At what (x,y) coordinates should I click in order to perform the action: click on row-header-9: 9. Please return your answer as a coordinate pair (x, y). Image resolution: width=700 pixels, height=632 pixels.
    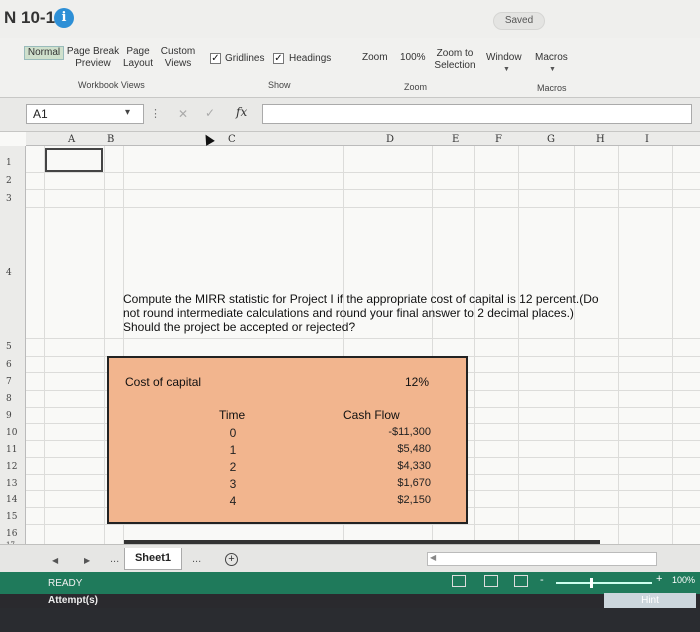
    Looking at the image, I should click on (9, 416).